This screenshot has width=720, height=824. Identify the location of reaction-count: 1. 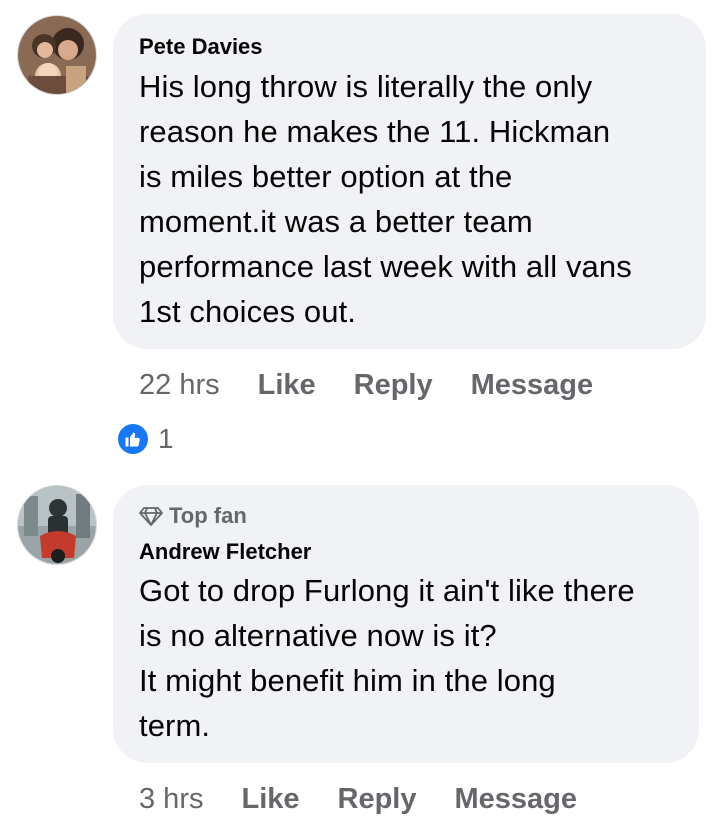
(166, 438).